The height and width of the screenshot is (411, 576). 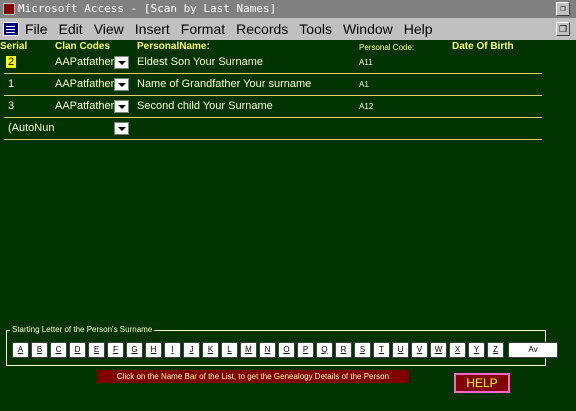 What do you see at coordinates (147, 8) in the screenshot?
I see `window-title: Microsoft Access - [Scan by Last Names]` at bounding box center [147, 8].